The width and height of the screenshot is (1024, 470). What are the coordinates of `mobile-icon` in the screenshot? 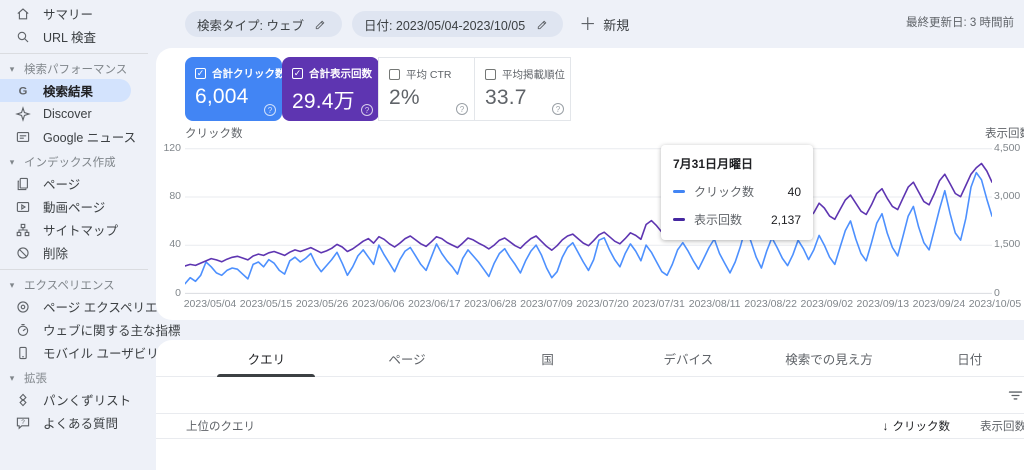 It's located at (23, 353).